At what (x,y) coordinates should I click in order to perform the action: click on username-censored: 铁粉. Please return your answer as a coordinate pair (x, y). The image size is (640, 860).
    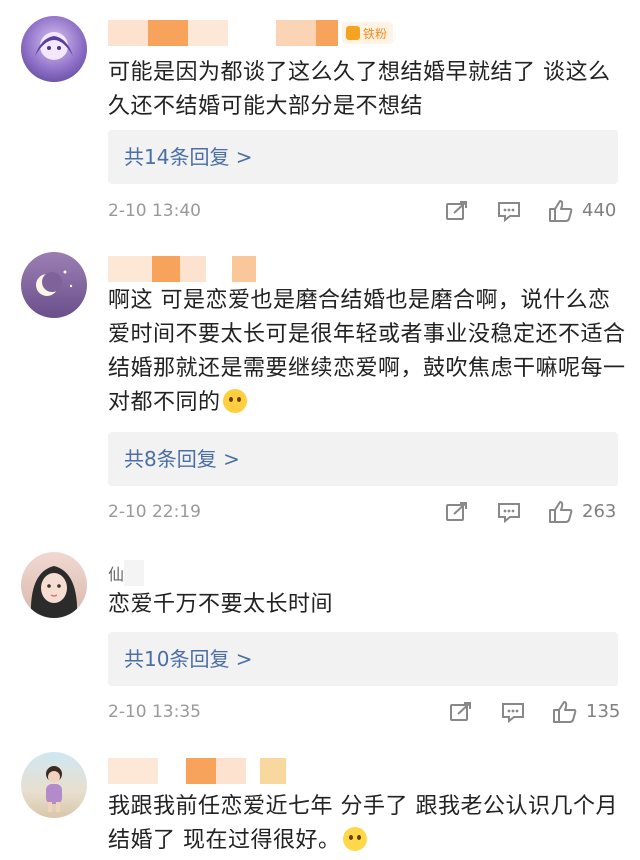
    Looking at the image, I should click on (251, 33).